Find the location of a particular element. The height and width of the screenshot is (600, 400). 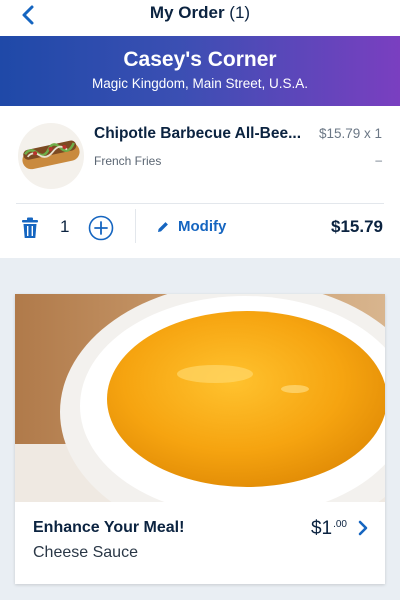

trash-icon is located at coordinates (30, 228).